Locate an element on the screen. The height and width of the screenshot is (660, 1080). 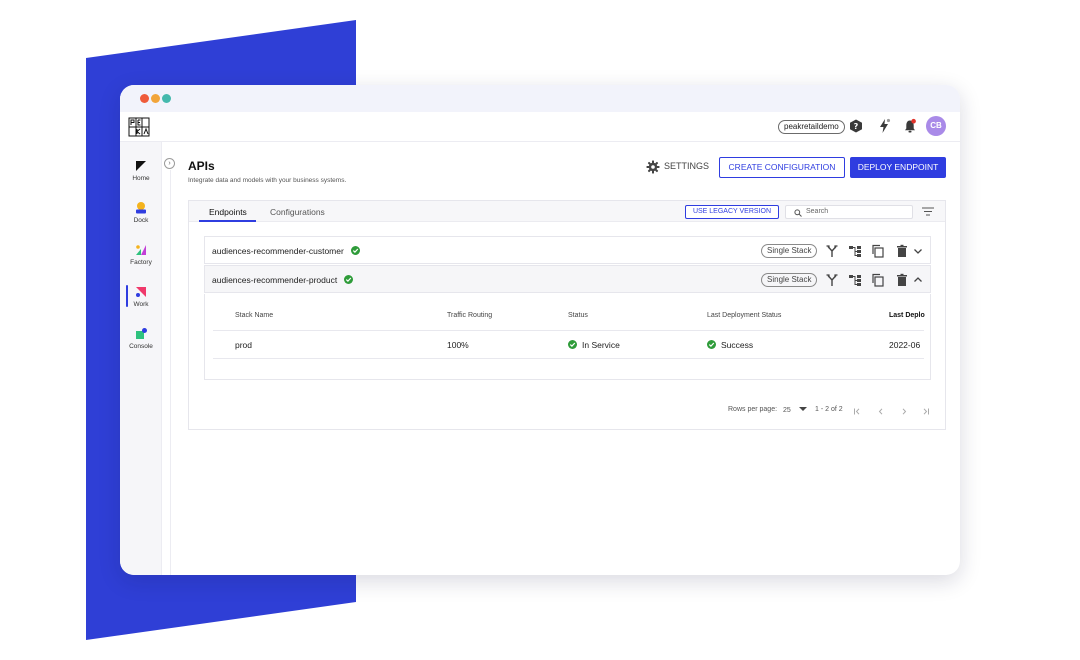
previous-page-icon is located at coordinates (881, 411).